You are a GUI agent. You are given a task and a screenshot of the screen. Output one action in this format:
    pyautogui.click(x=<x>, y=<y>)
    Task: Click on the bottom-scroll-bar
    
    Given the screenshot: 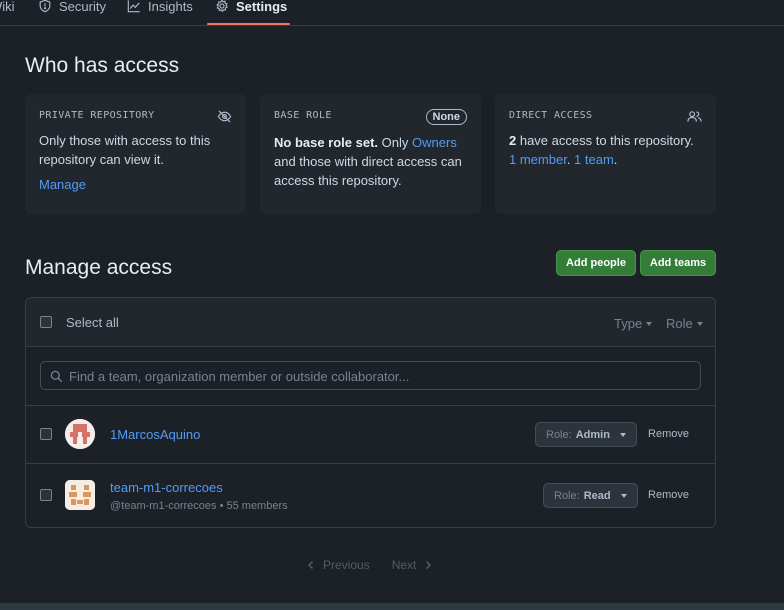 What is the action you would take?
    pyautogui.click(x=392, y=606)
    